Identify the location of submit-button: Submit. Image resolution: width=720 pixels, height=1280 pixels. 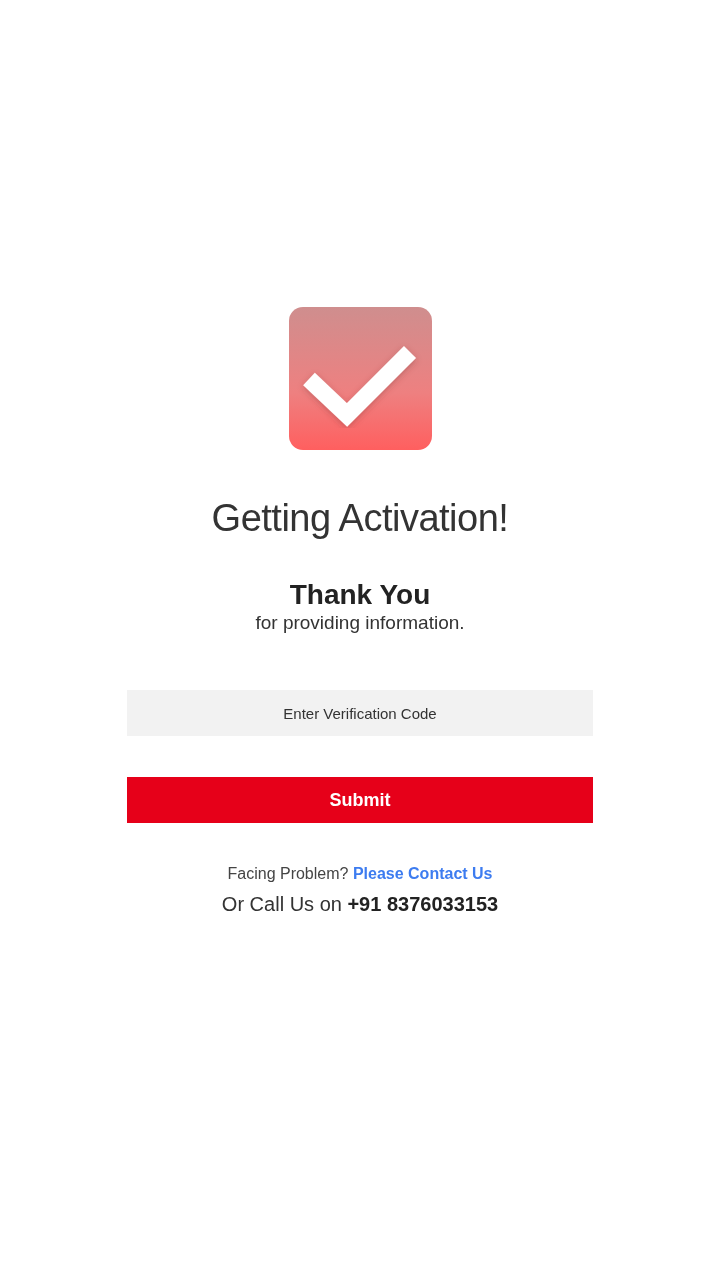
(360, 800).